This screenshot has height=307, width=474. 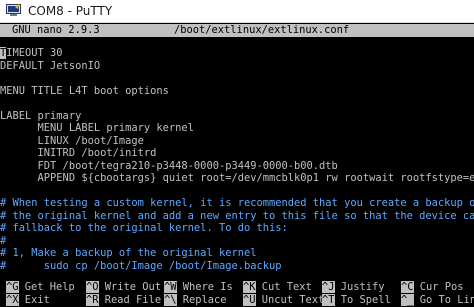 What do you see at coordinates (97, 128) in the screenshot?
I see `line-text: MENU LABEL primary kernel` at bounding box center [97, 128].